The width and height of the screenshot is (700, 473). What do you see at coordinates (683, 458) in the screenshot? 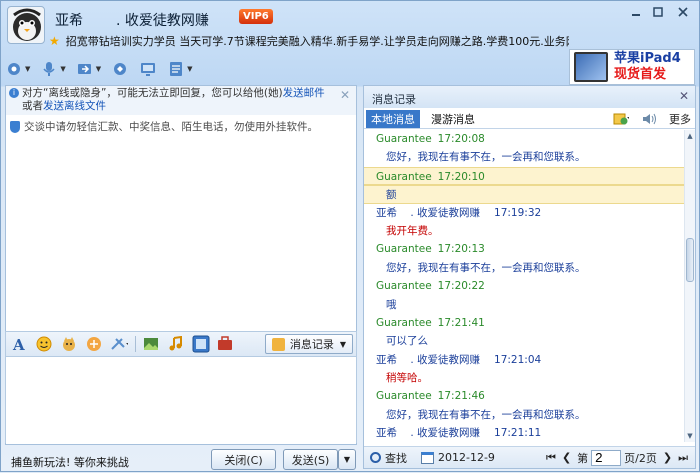
I see `last-page-icon: ⏭` at bounding box center [683, 458].